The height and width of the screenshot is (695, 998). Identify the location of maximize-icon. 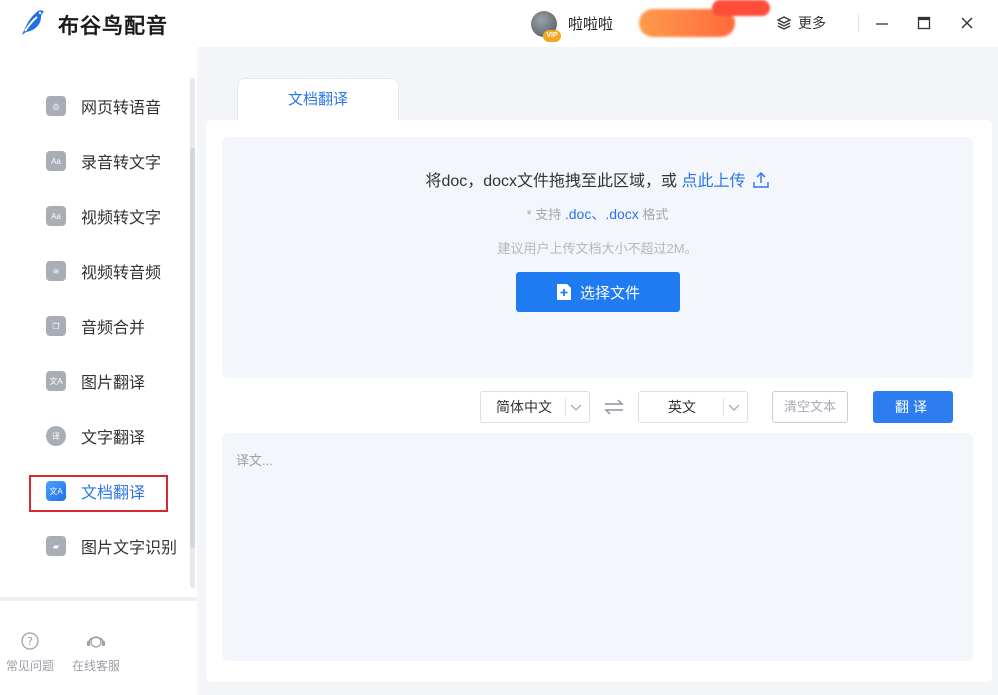
(924, 23).